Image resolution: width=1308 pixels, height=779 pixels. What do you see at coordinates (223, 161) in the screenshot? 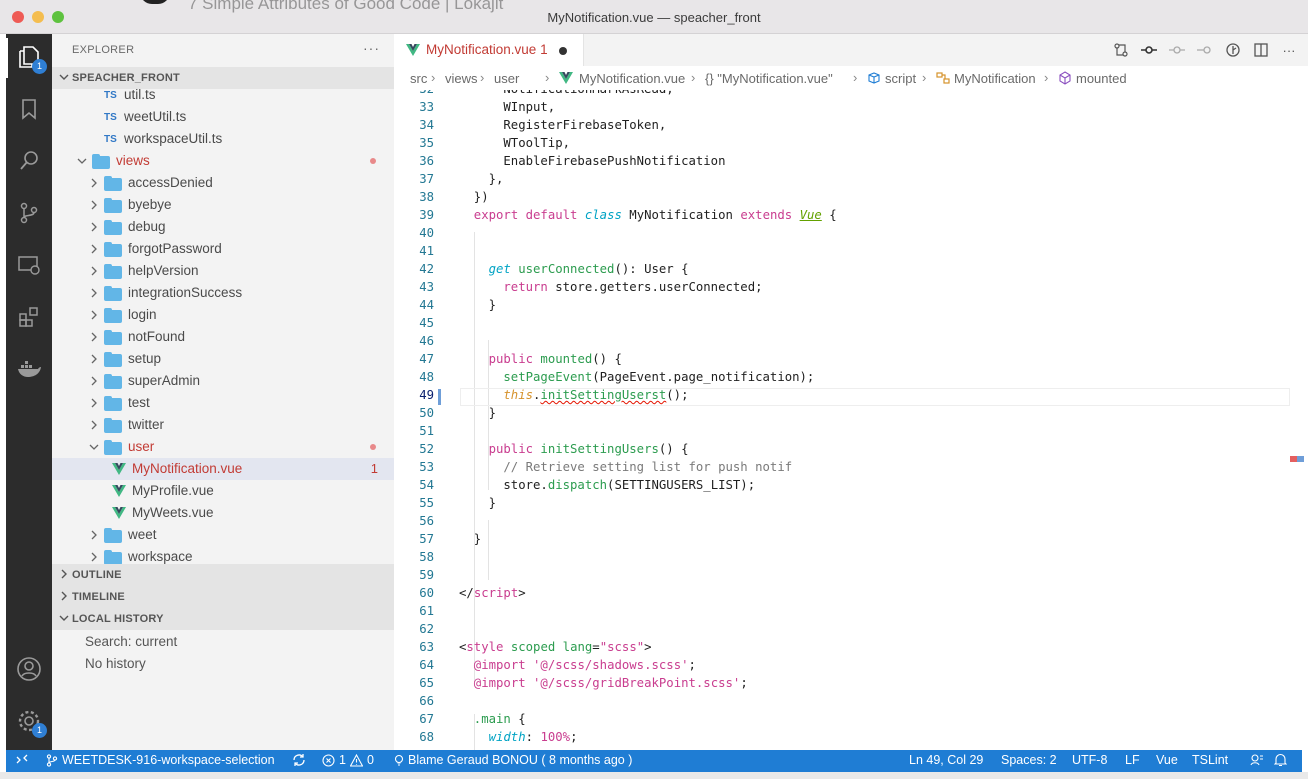
I see `tree-item: views` at bounding box center [223, 161].